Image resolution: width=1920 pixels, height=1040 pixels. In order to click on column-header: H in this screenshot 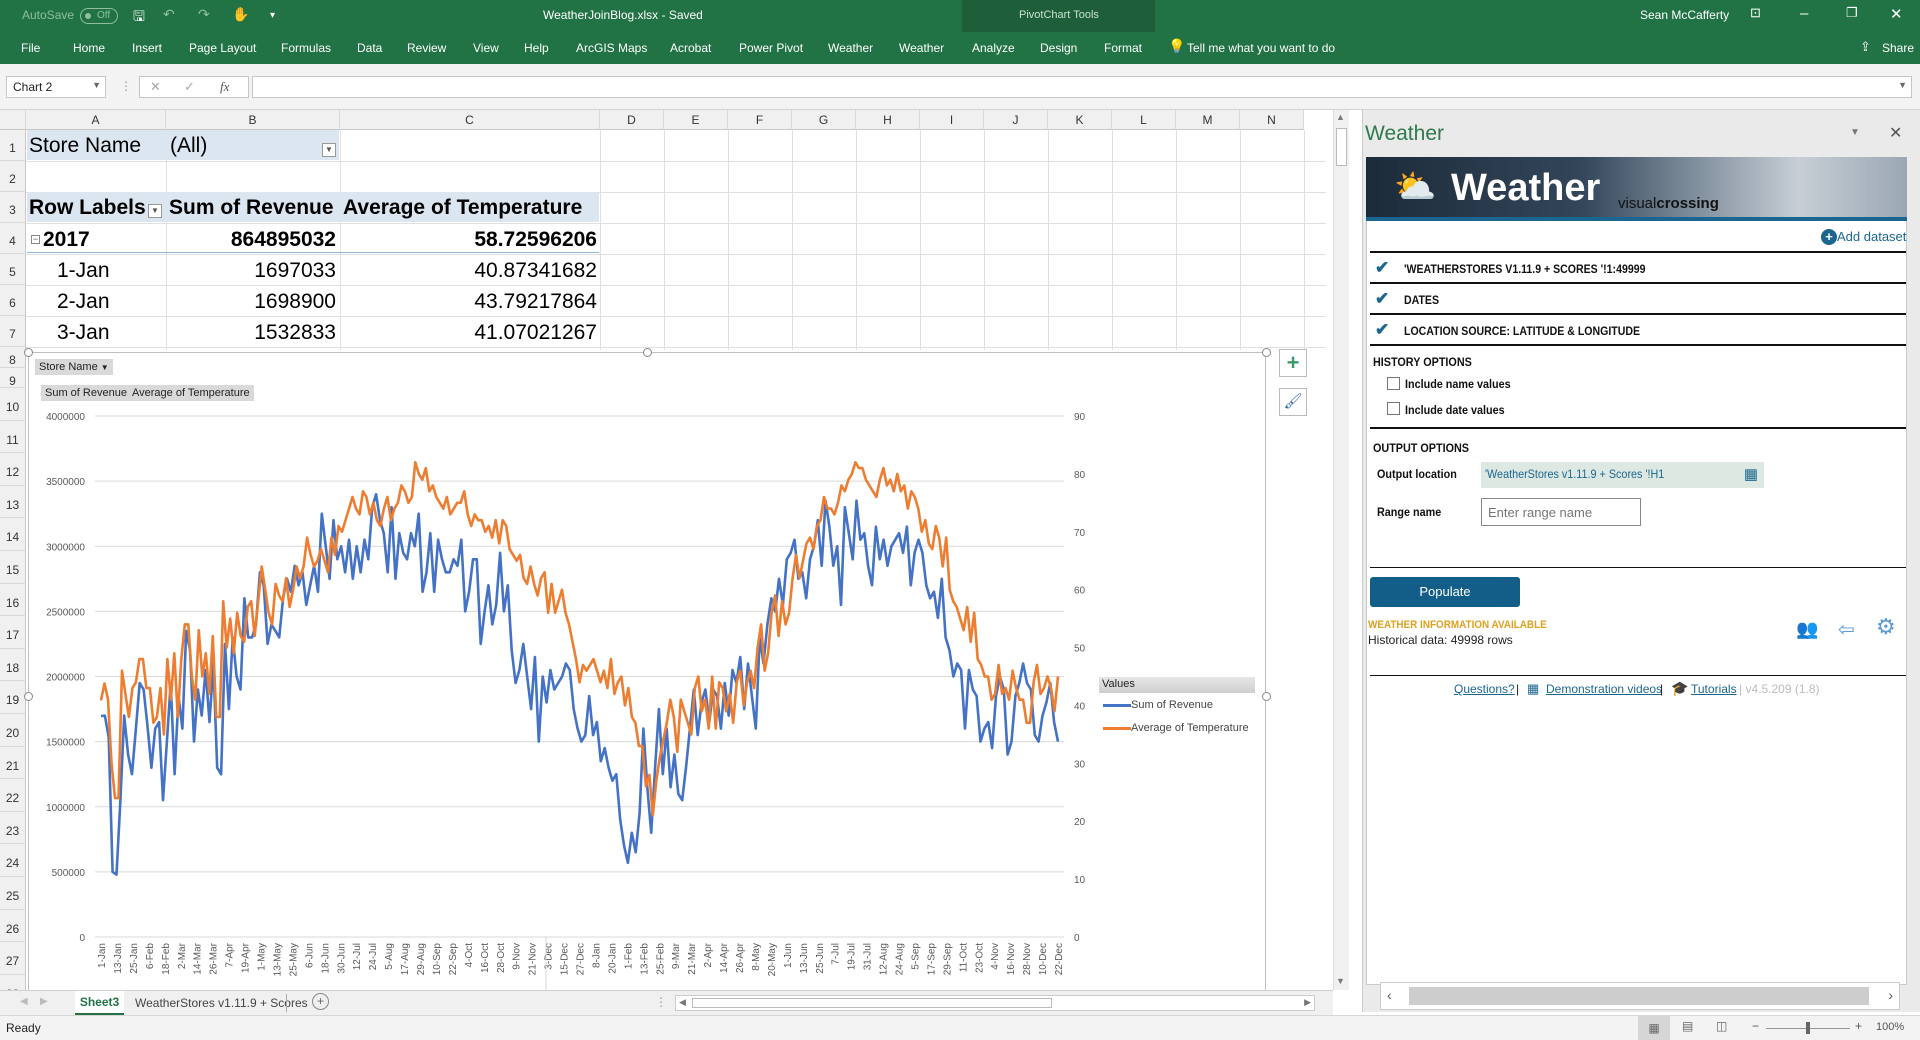, I will do `click(888, 120)`.